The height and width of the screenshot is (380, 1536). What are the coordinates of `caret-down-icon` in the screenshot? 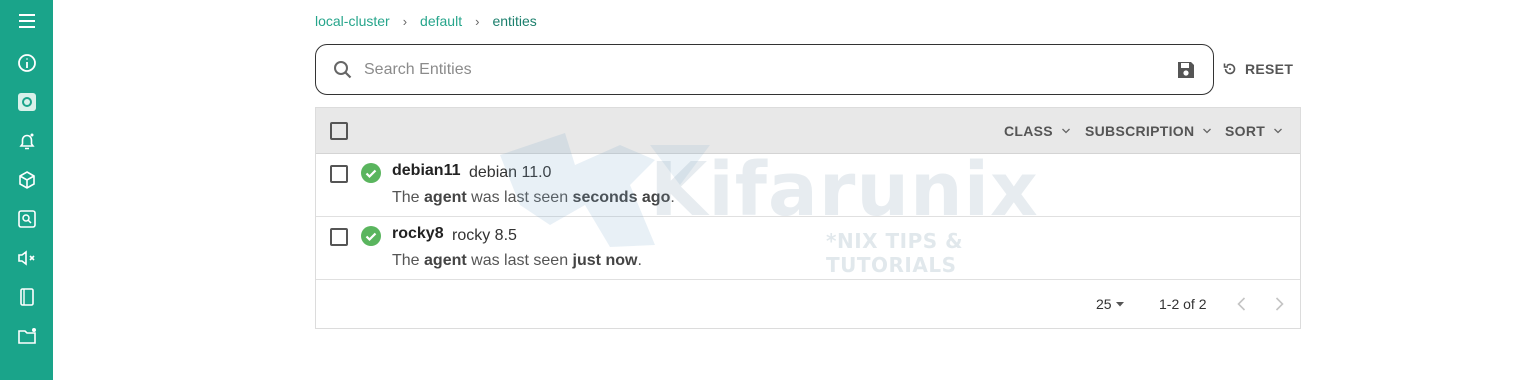 It's located at (1119, 304).